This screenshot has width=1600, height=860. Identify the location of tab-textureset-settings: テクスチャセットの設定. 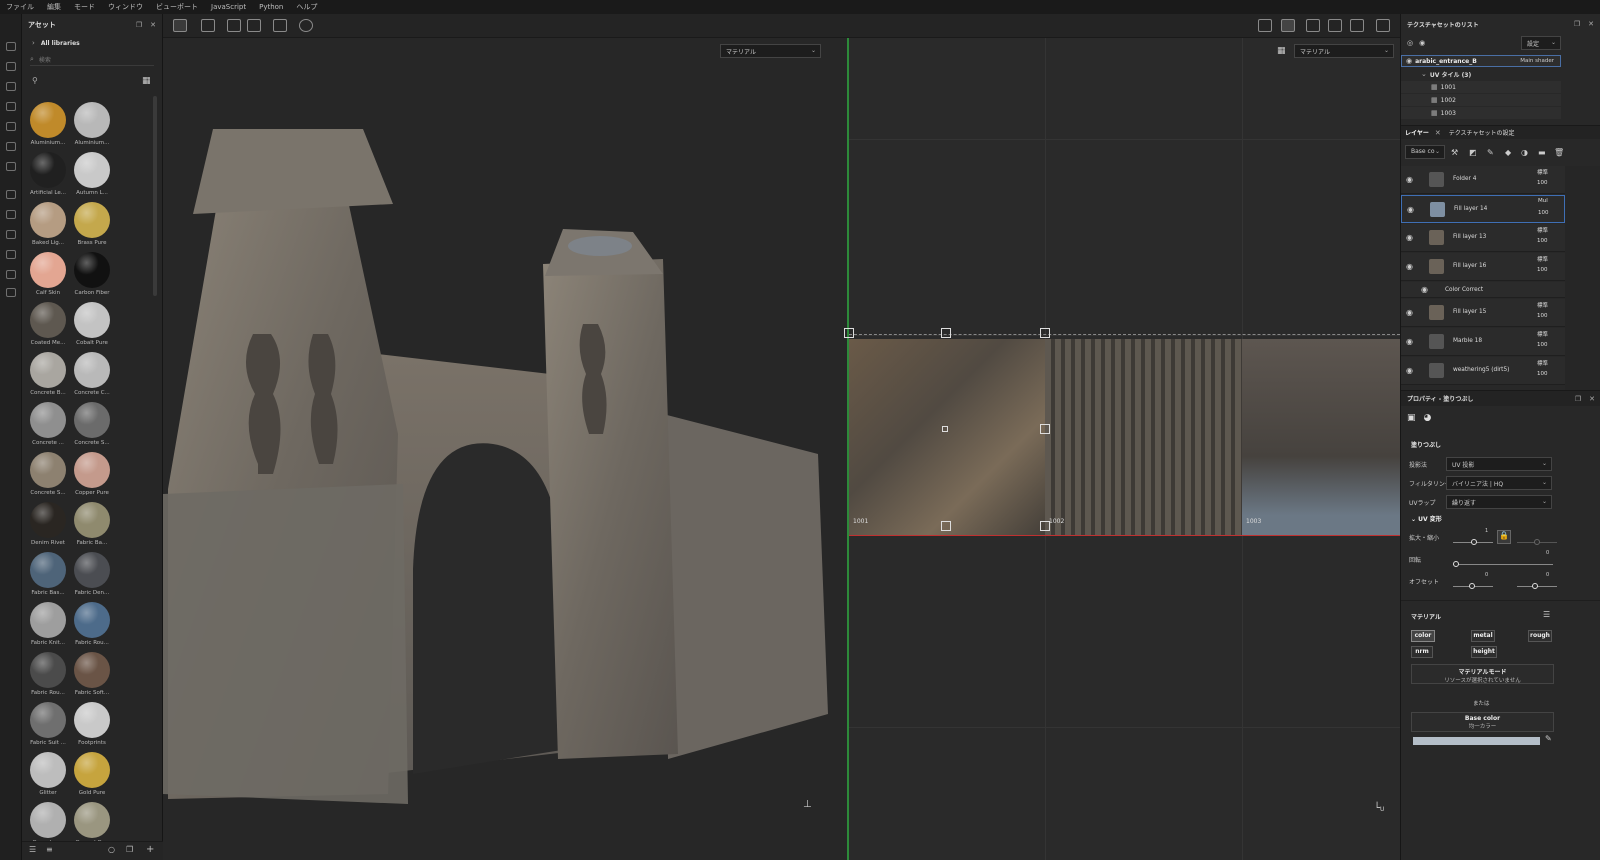
(1482, 132).